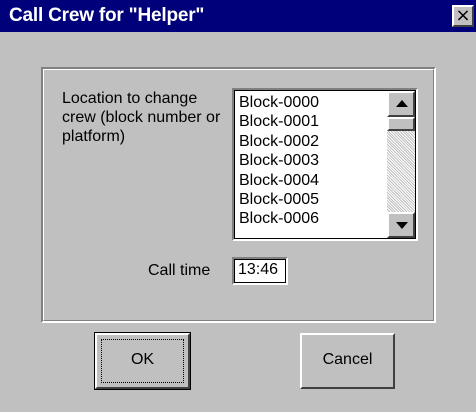 This screenshot has height=412, width=476. I want to click on scroll-down-button, so click(401, 225).